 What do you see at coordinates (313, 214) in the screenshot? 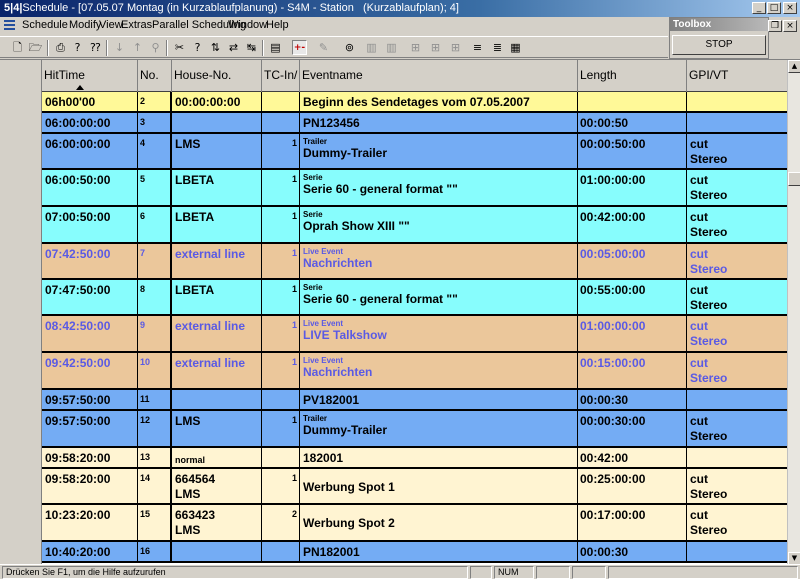
I see `event-type: Serie` at bounding box center [313, 214].